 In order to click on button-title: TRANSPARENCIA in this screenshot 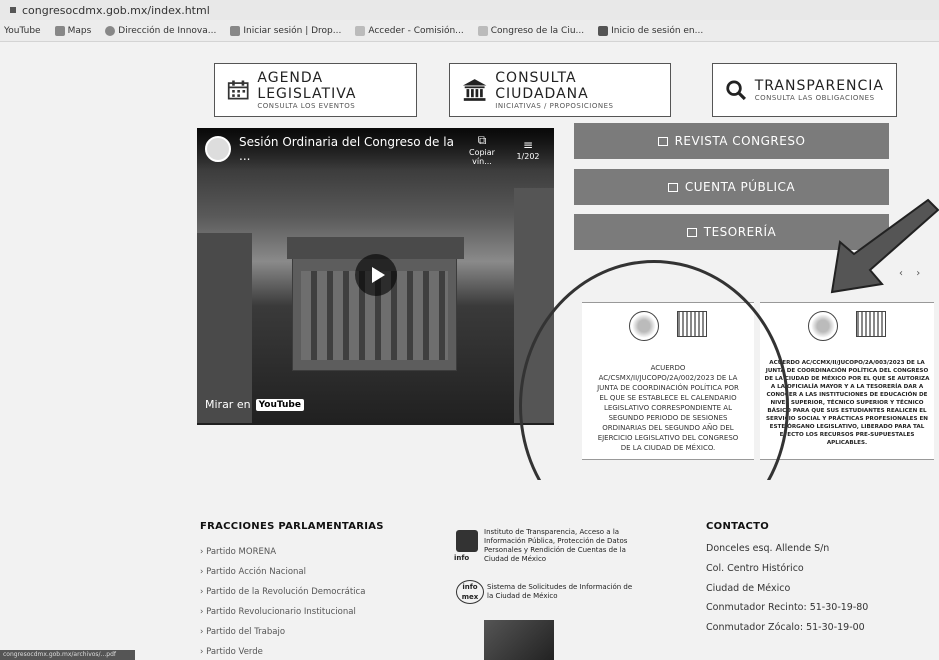, I will do `click(819, 86)`.